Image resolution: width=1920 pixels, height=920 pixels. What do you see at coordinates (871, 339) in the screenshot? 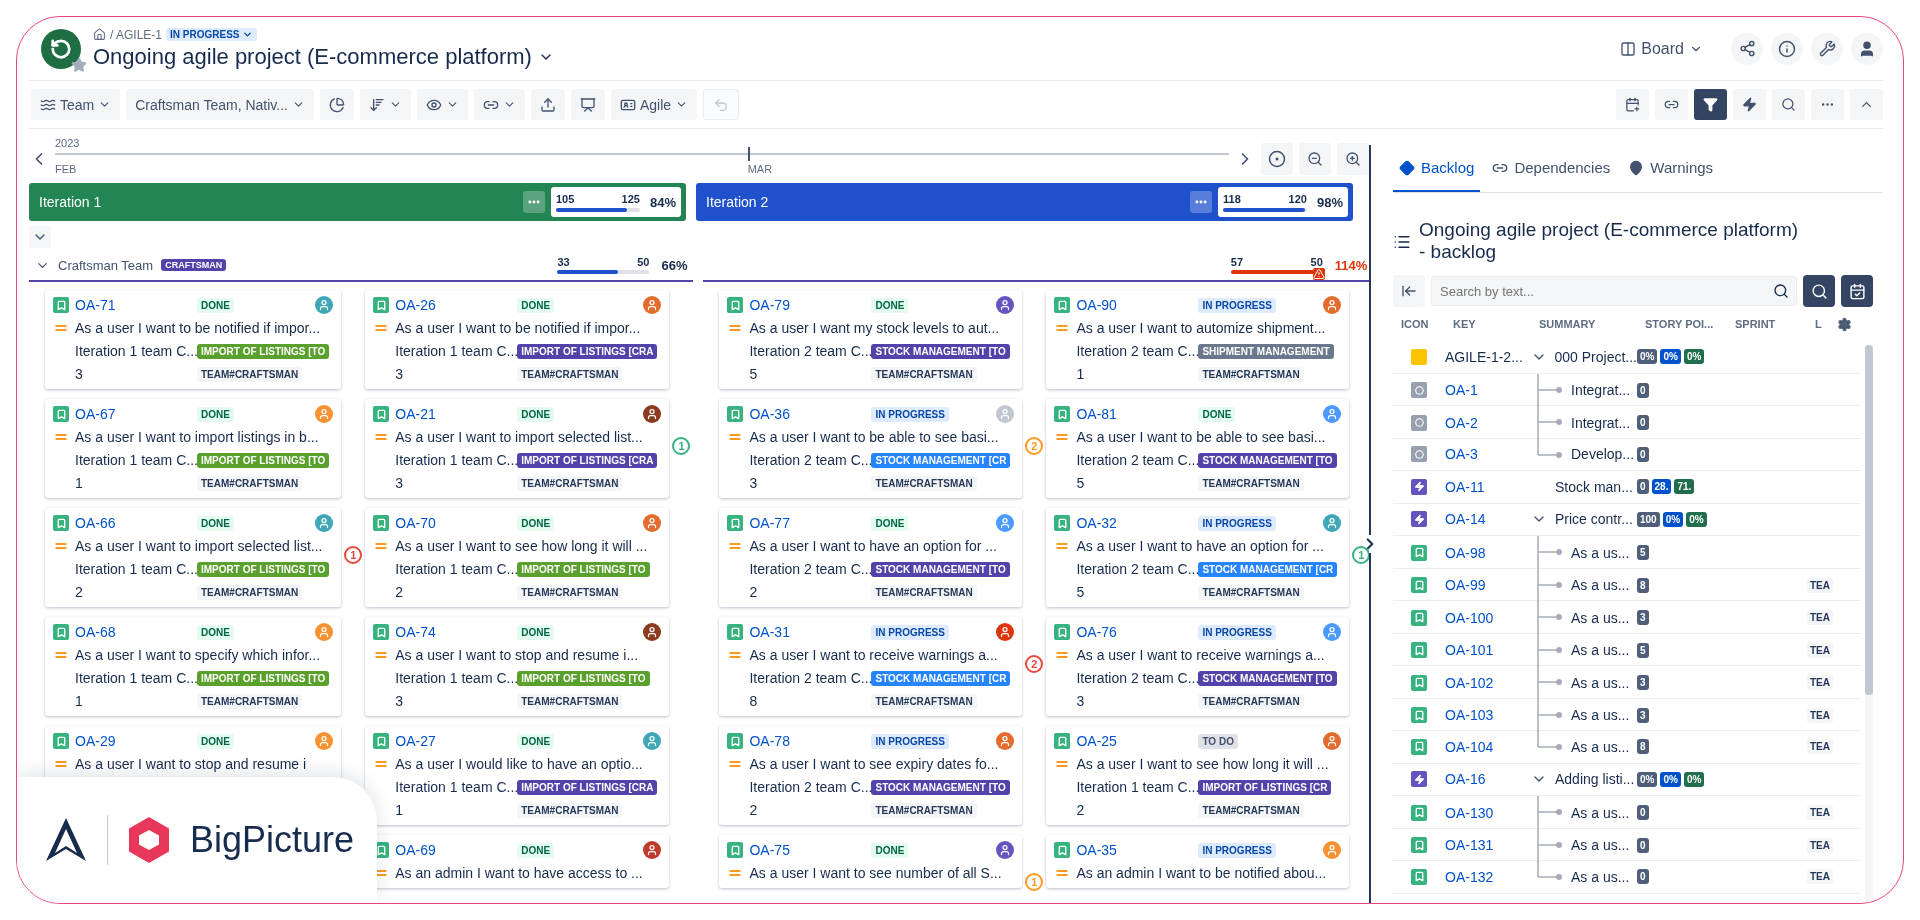
I see `issue-card: OA-79 DONE As a user I want my stock levels to aut... Iteration 2 team C... STOCK MANAGEMENT [TO 5 TEAM#CRAFTSMAN` at bounding box center [871, 339].